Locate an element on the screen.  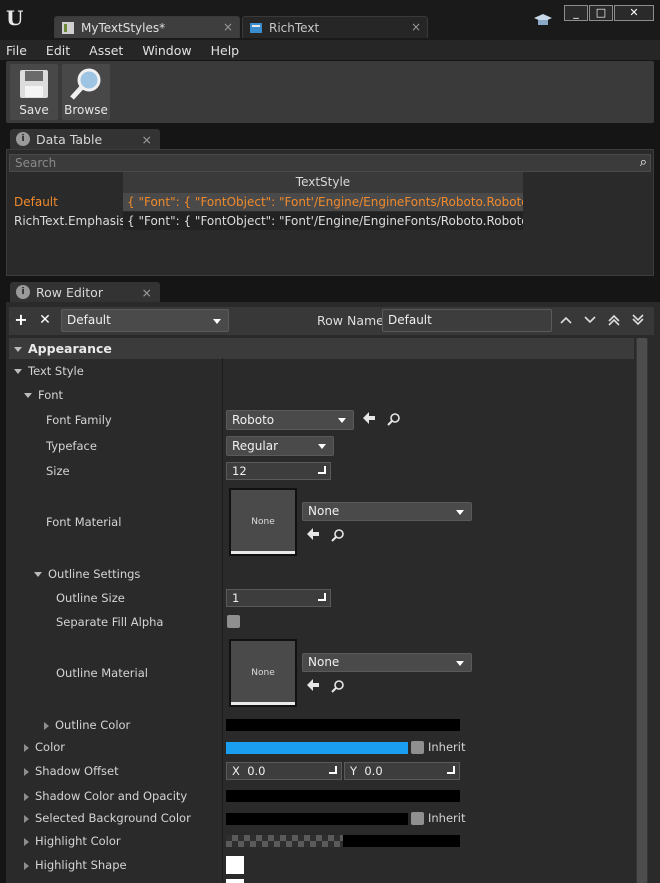
tab-row-editor: i Row Editor × is located at coordinates (85, 292).